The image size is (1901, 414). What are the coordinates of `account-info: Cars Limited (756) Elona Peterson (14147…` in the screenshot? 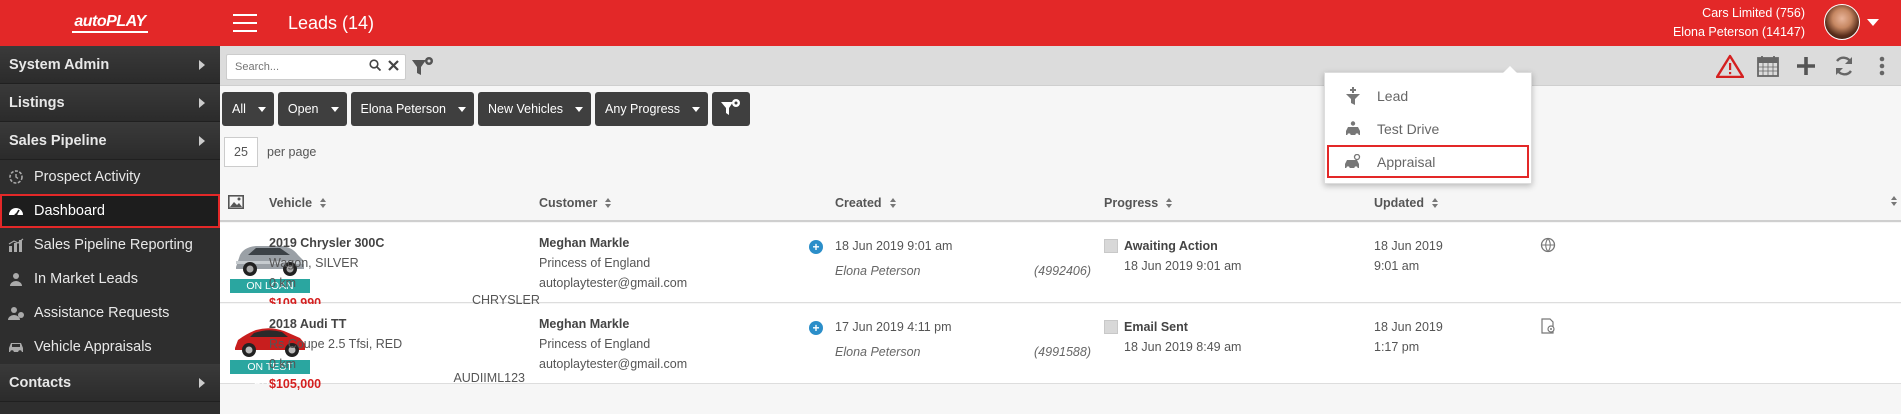 It's located at (1739, 23).